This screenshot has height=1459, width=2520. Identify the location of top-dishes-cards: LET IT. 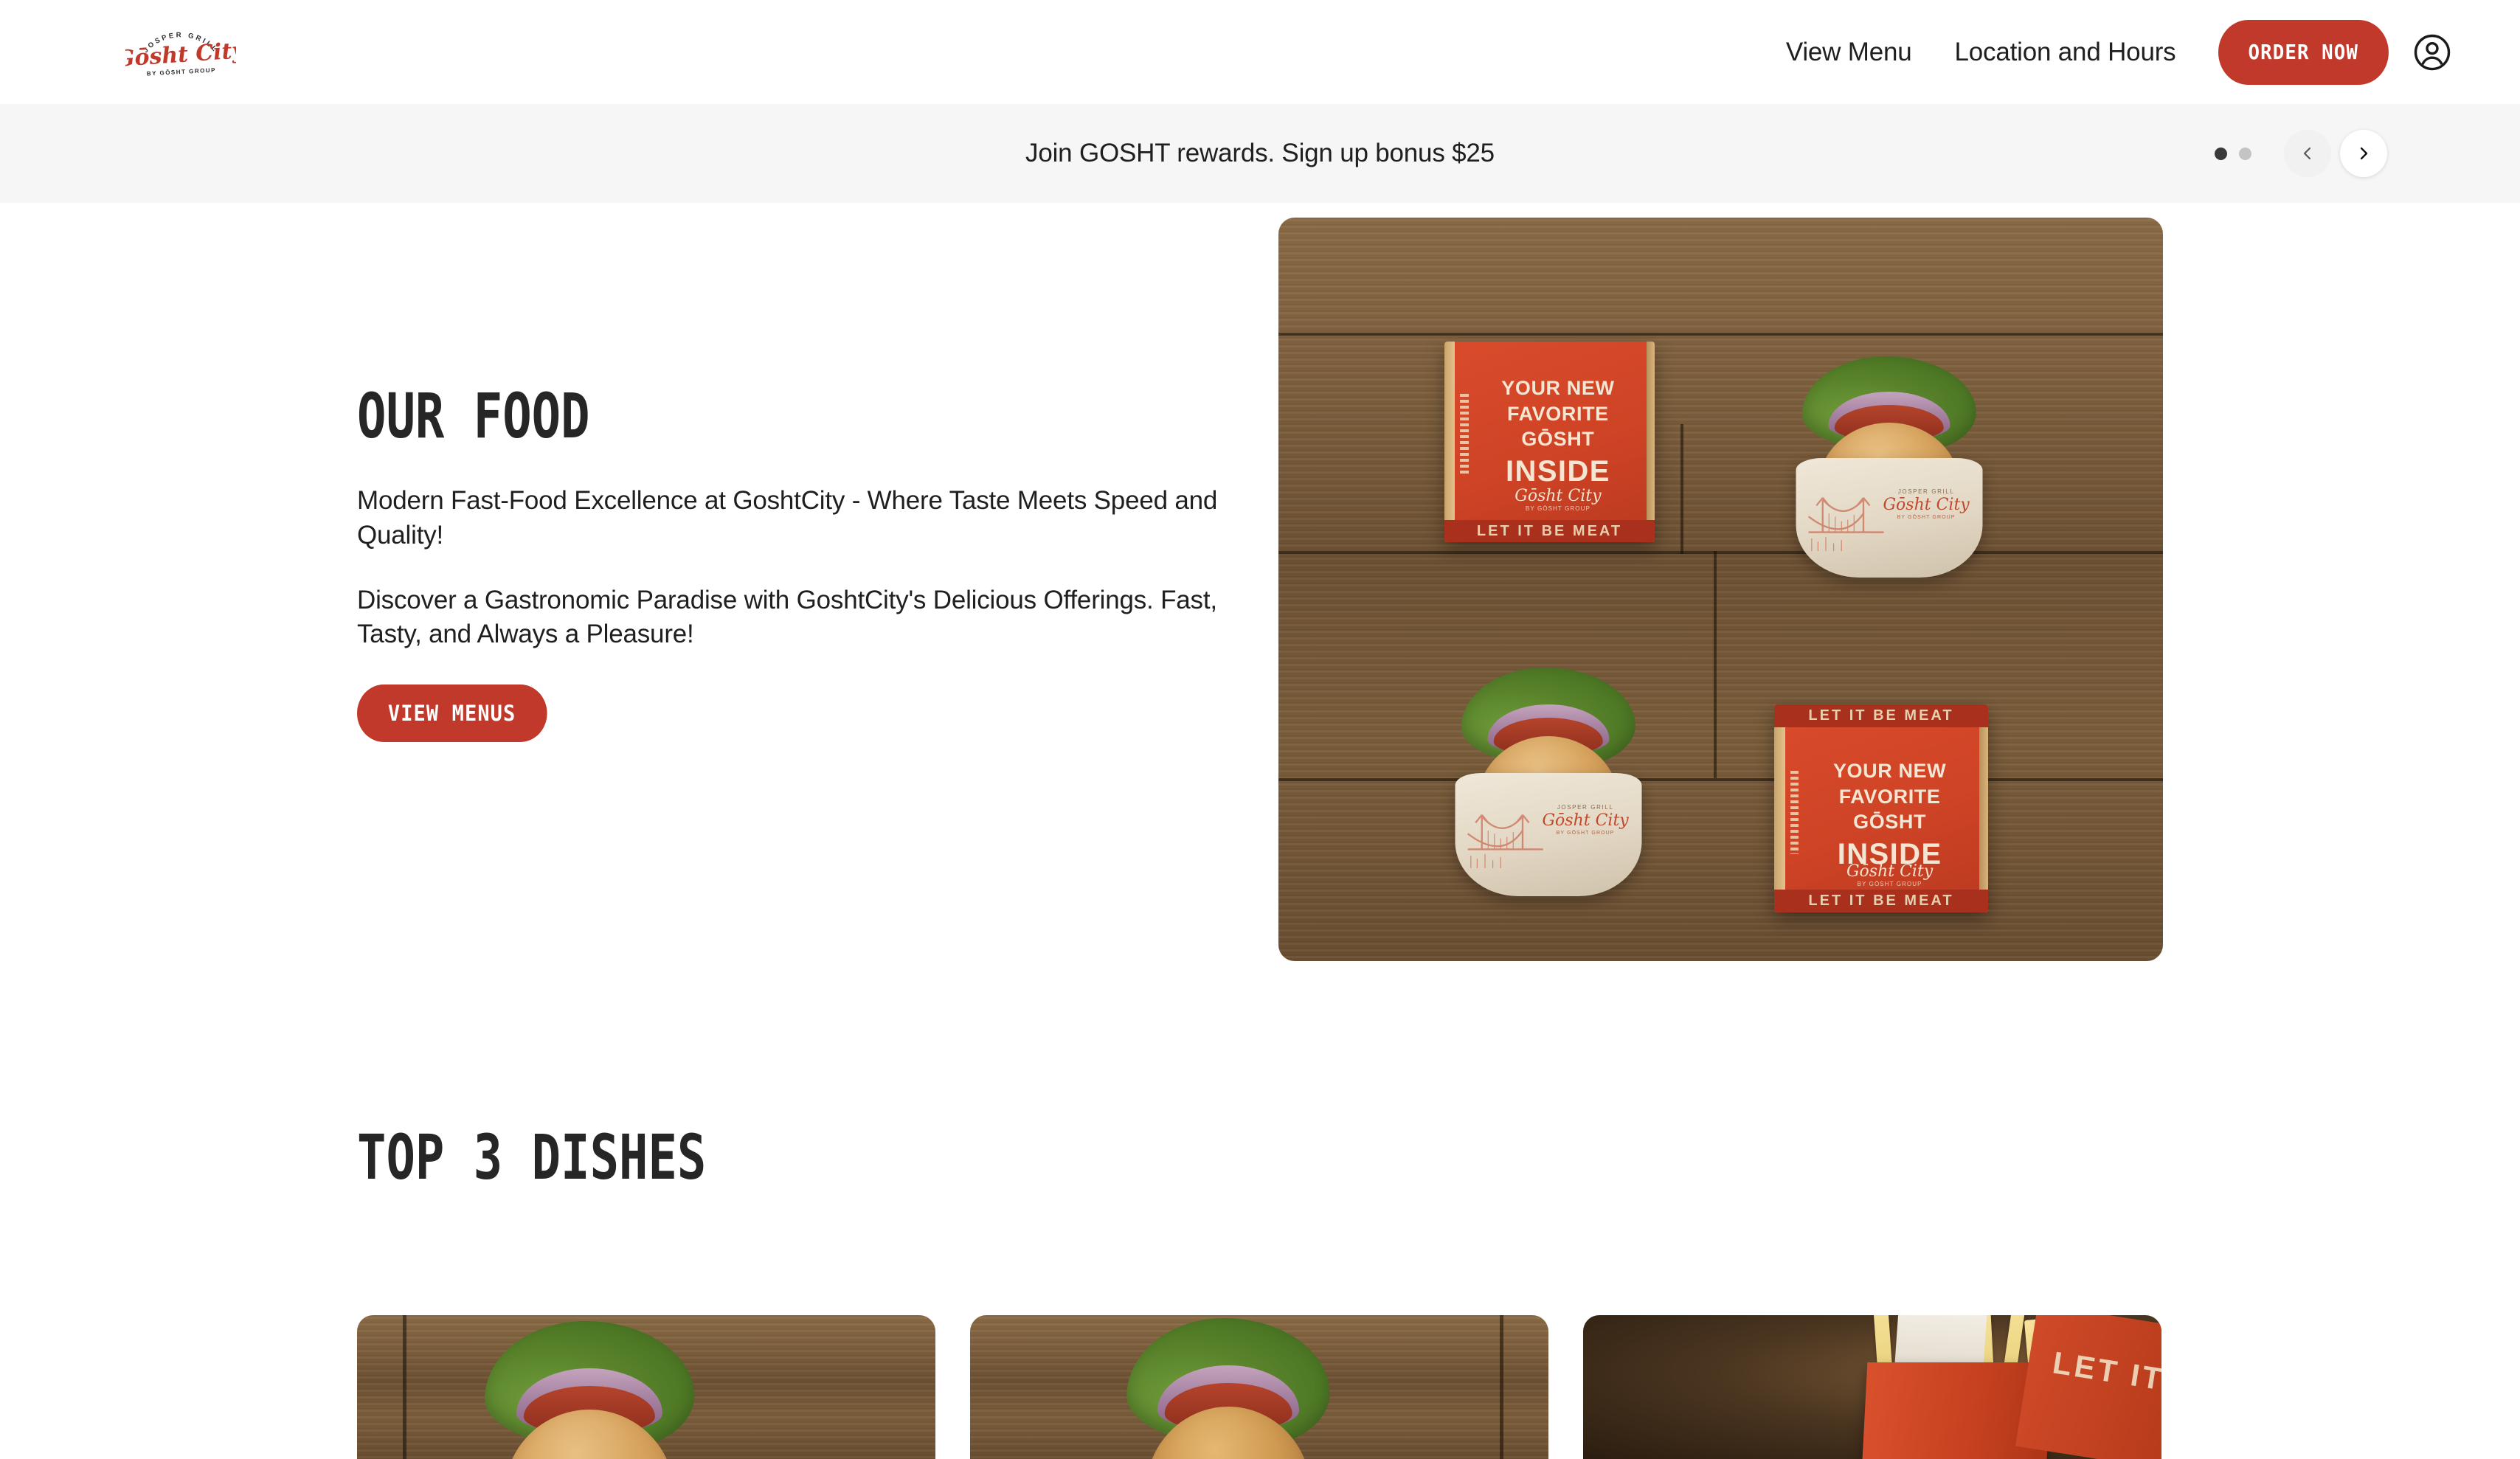
(1260, 1387).